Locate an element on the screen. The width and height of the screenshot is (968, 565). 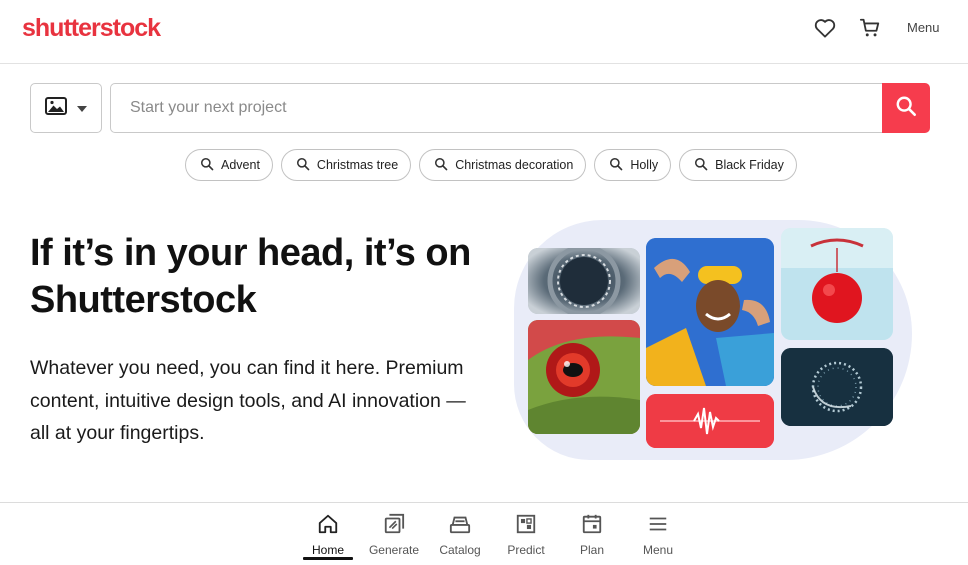
calendar-icon is located at coordinates (592, 526).